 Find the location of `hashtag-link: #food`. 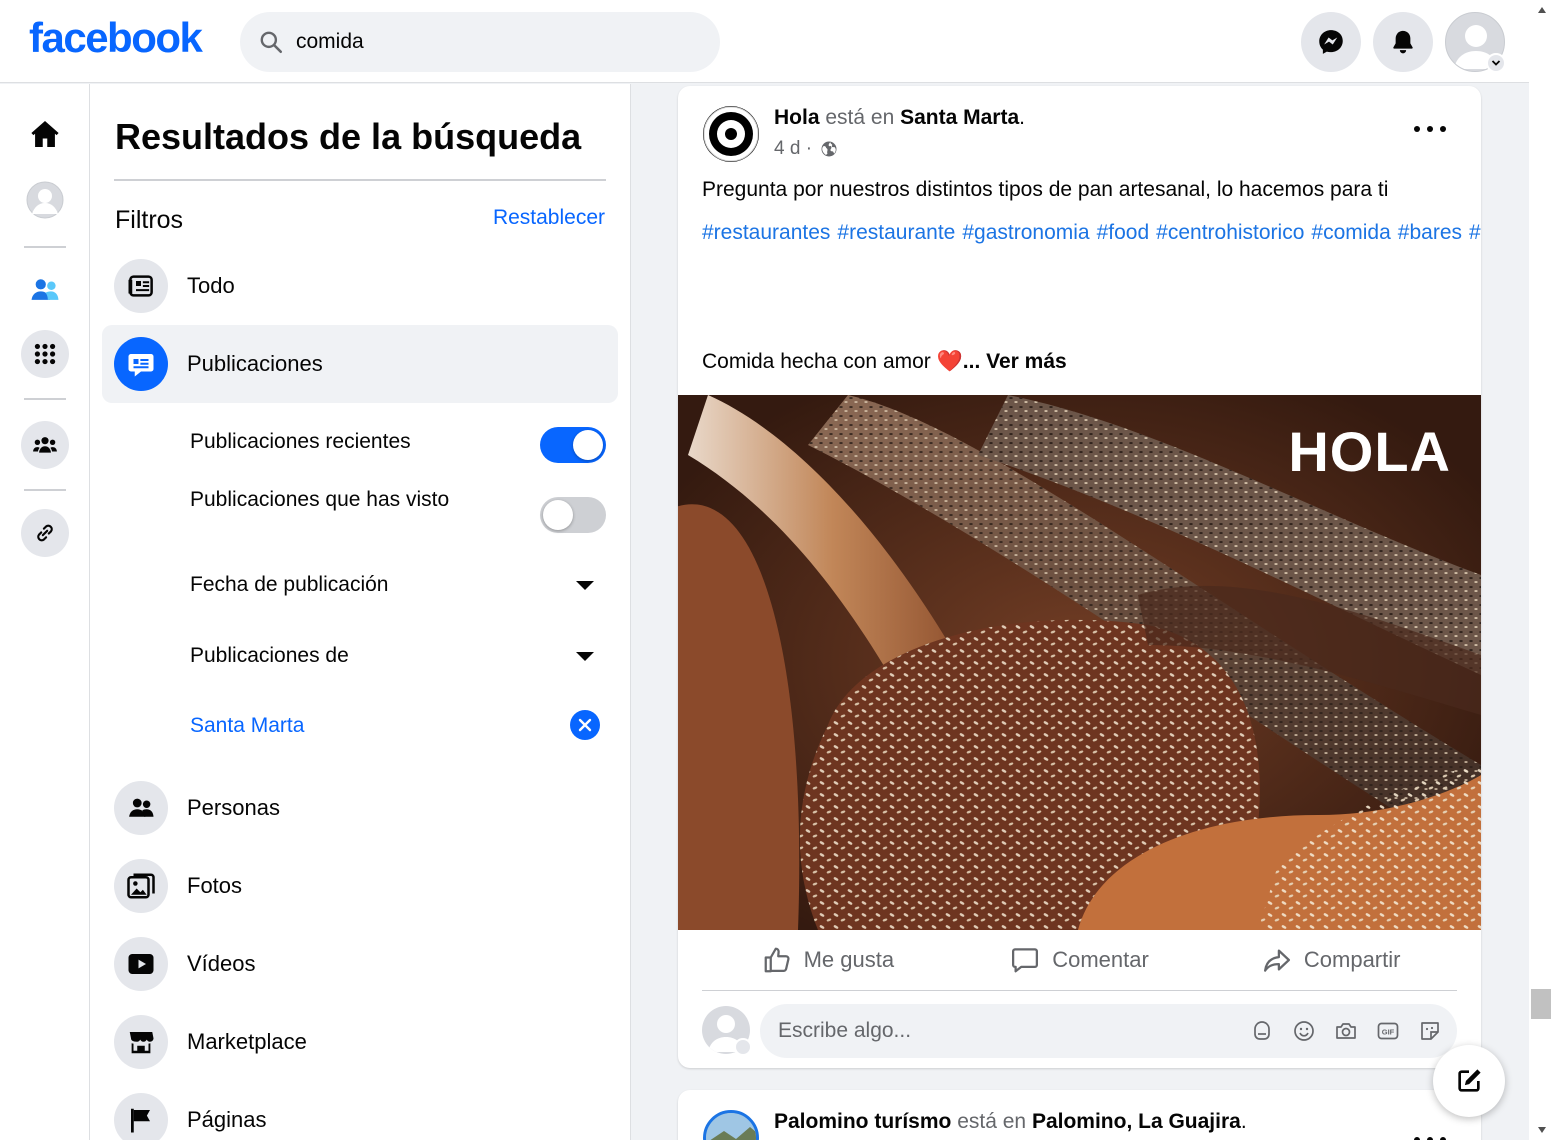

hashtag-link: #food is located at coordinates (1123, 232).